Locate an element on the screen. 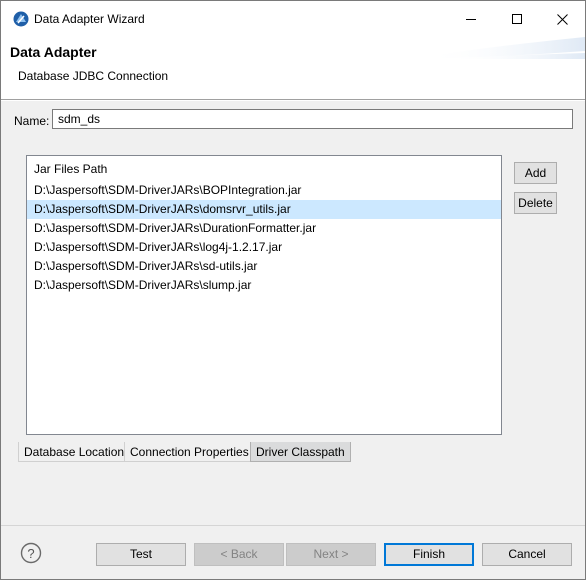 Image resolution: width=586 pixels, height=580 pixels. maximize-button is located at coordinates (517, 19).